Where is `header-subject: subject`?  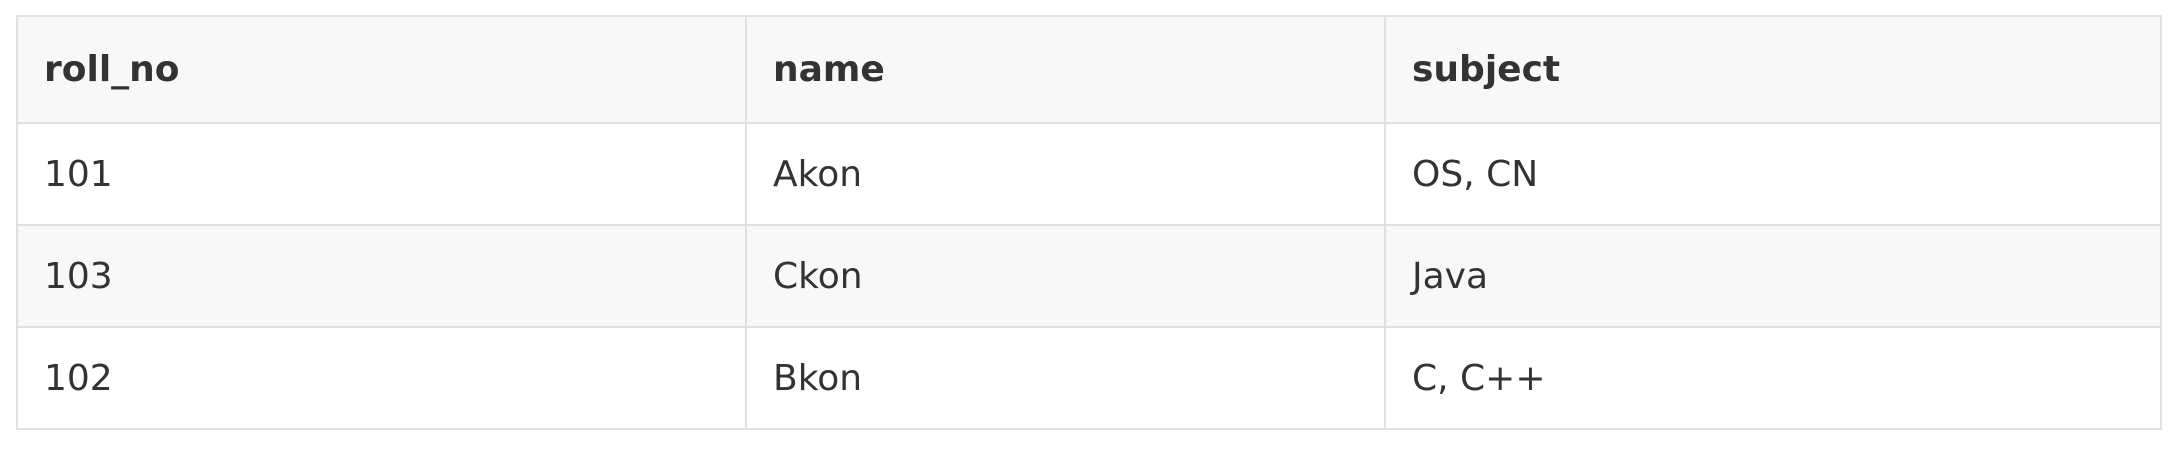
header-subject: subject is located at coordinates (1773, 69).